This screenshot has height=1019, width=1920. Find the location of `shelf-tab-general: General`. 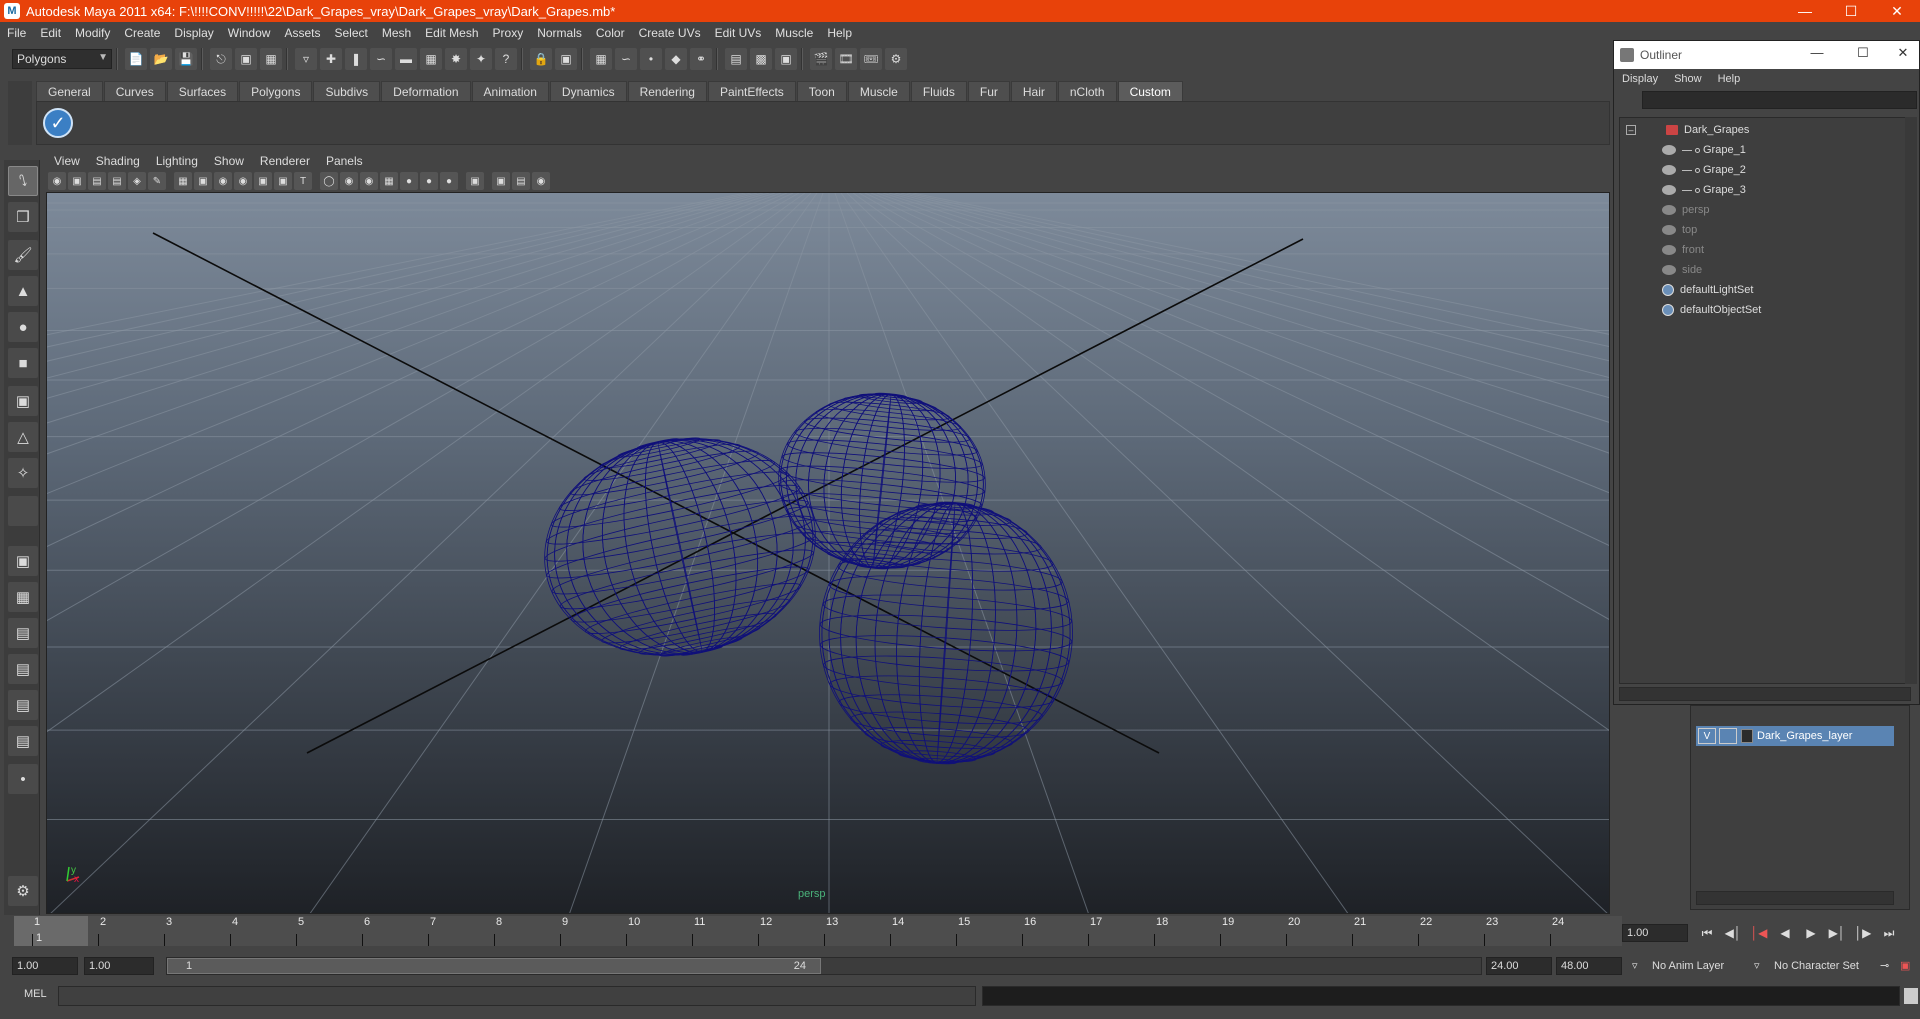

shelf-tab-general: General is located at coordinates (69, 91).